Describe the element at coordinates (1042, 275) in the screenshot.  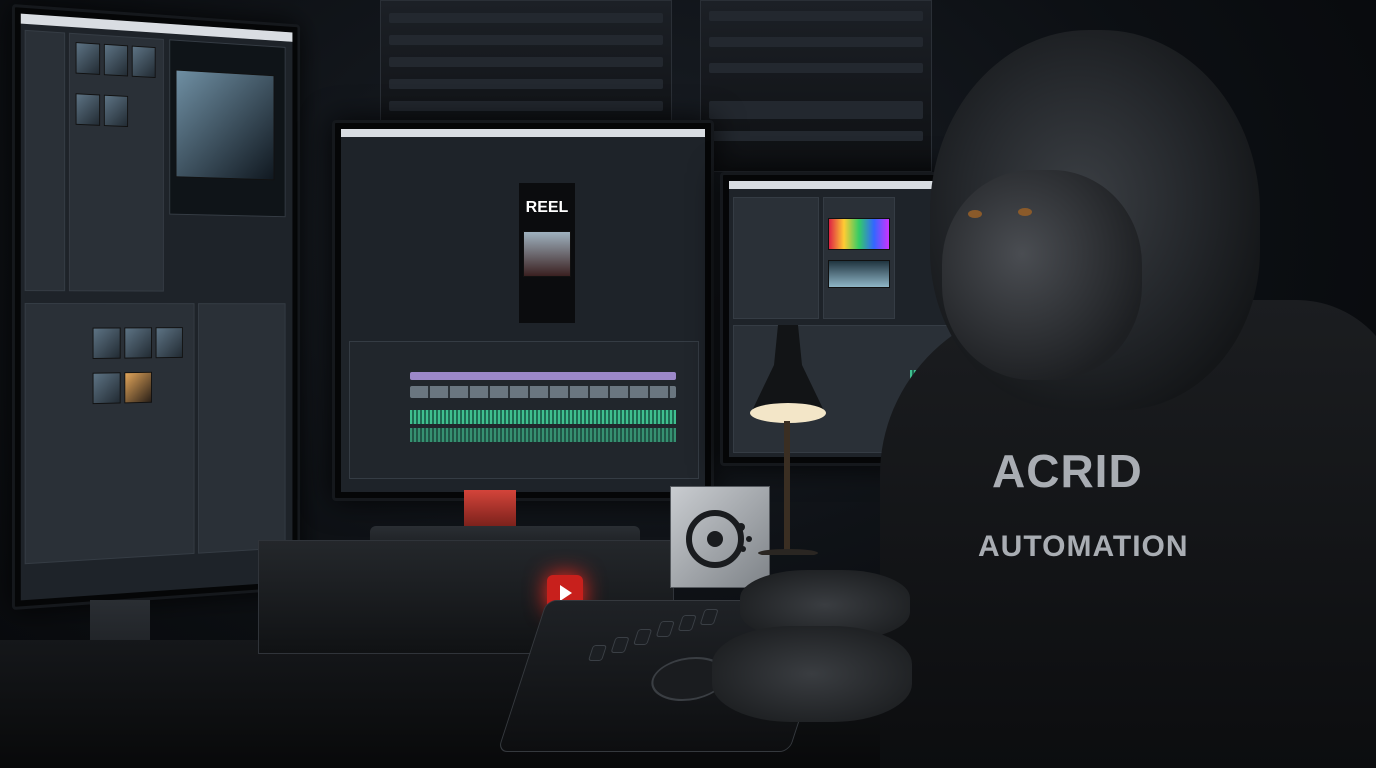
I see `gorilla-face` at that location.